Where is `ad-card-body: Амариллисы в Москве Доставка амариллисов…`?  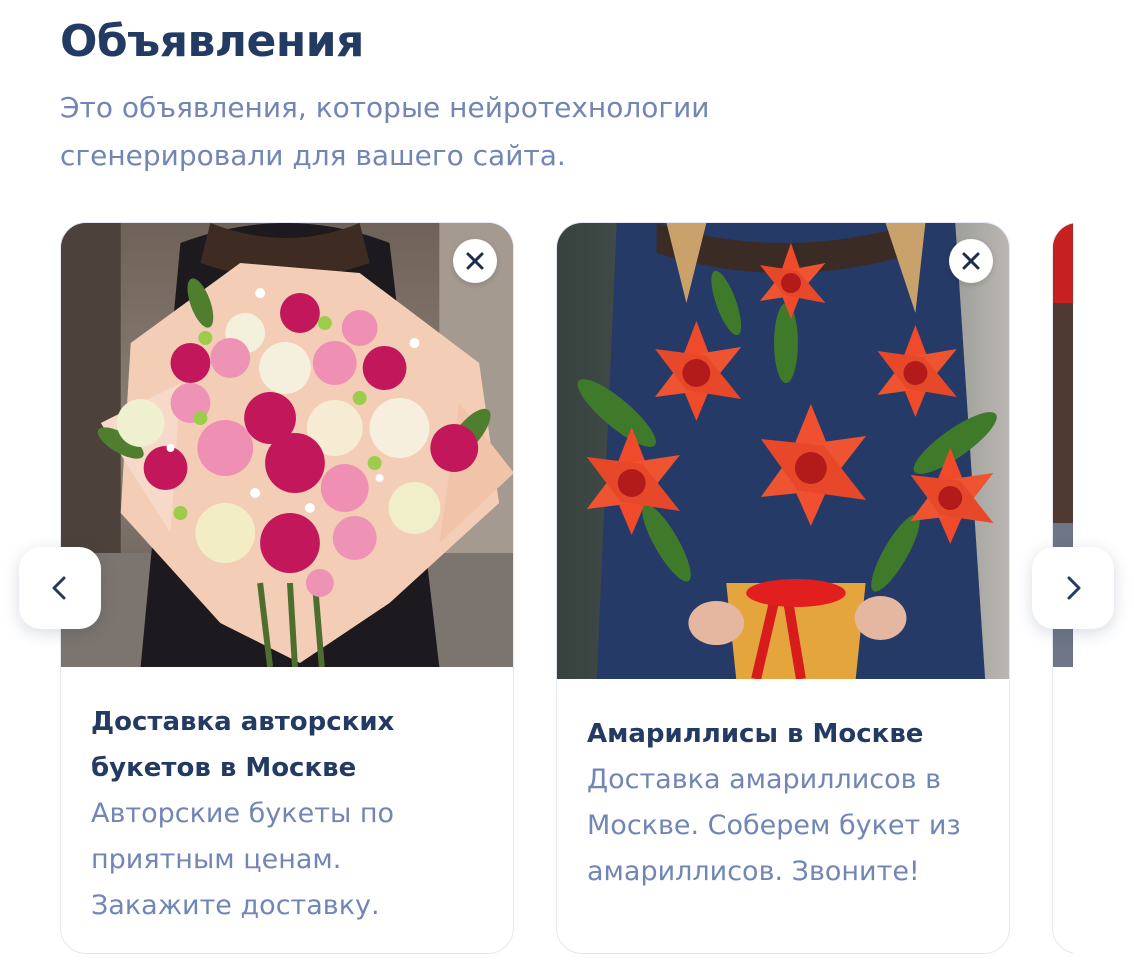
ad-card-body: Амариллисы в Москве Доставка амариллисов… is located at coordinates (785, 803).